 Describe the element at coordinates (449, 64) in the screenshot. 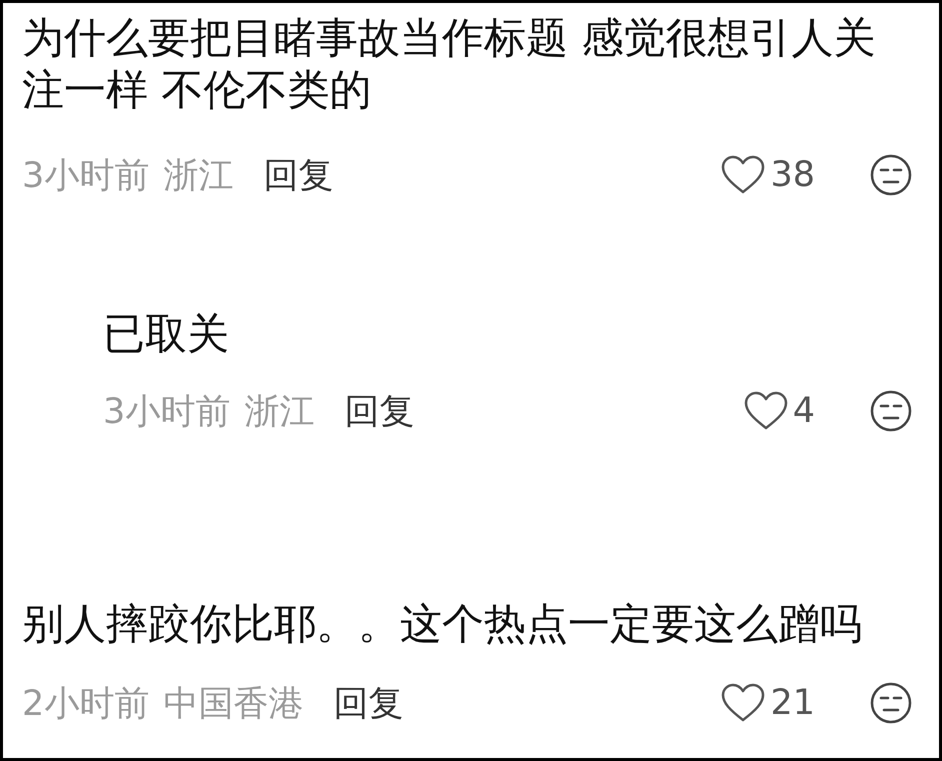

I see `comment-text: 为什么要把目睹事故当作标题 感觉很想引人关注一样 不伦不类的` at that location.